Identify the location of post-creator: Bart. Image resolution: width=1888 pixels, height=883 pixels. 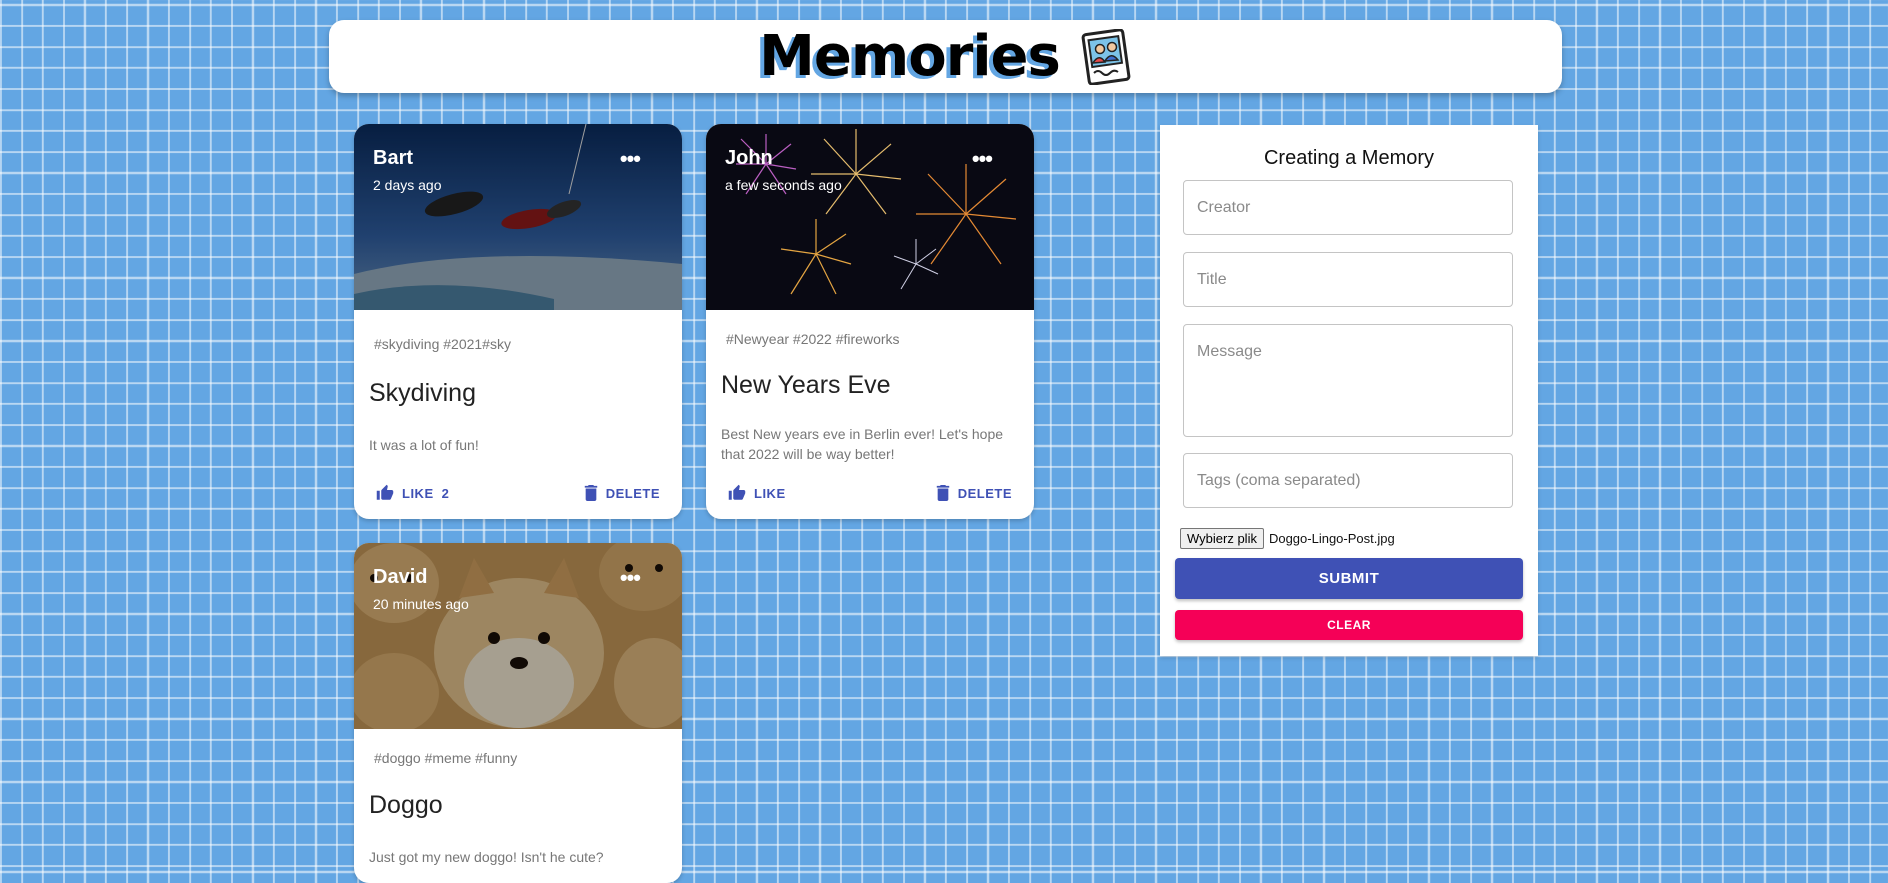
(393, 158).